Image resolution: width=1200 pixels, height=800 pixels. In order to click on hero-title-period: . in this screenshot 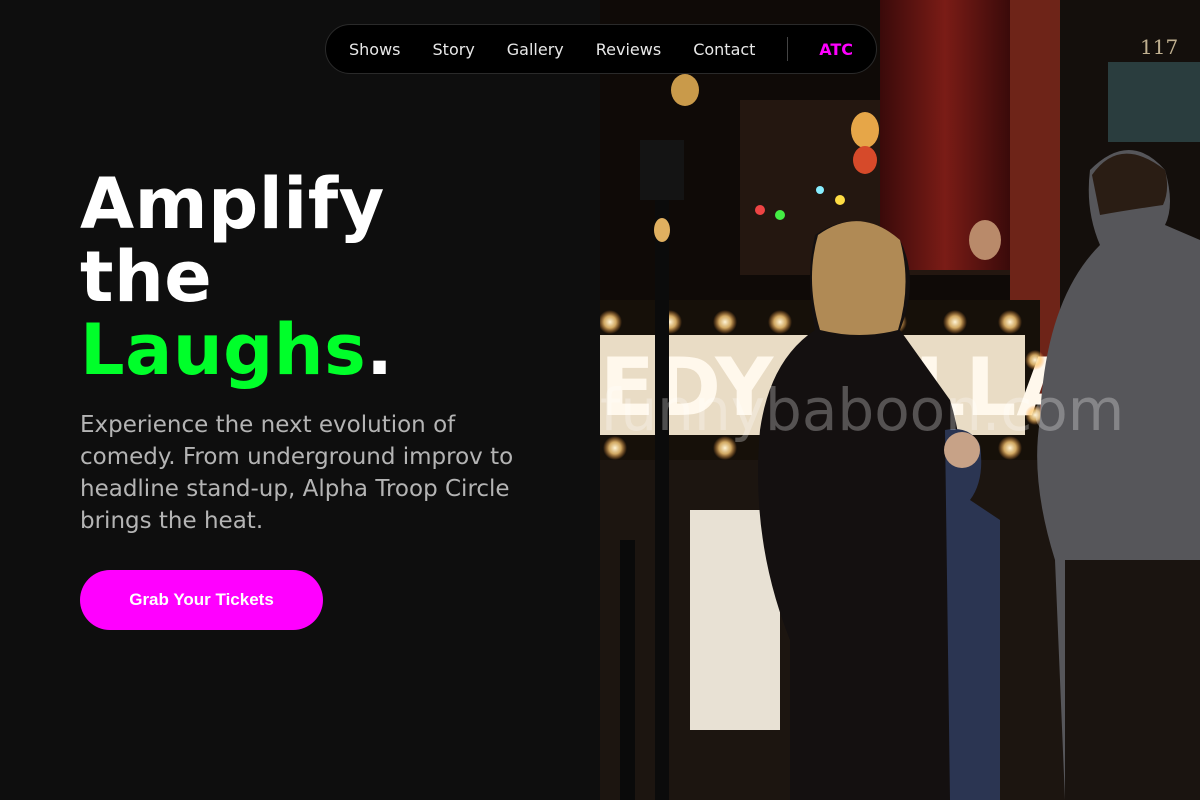, I will do `click(380, 350)`.